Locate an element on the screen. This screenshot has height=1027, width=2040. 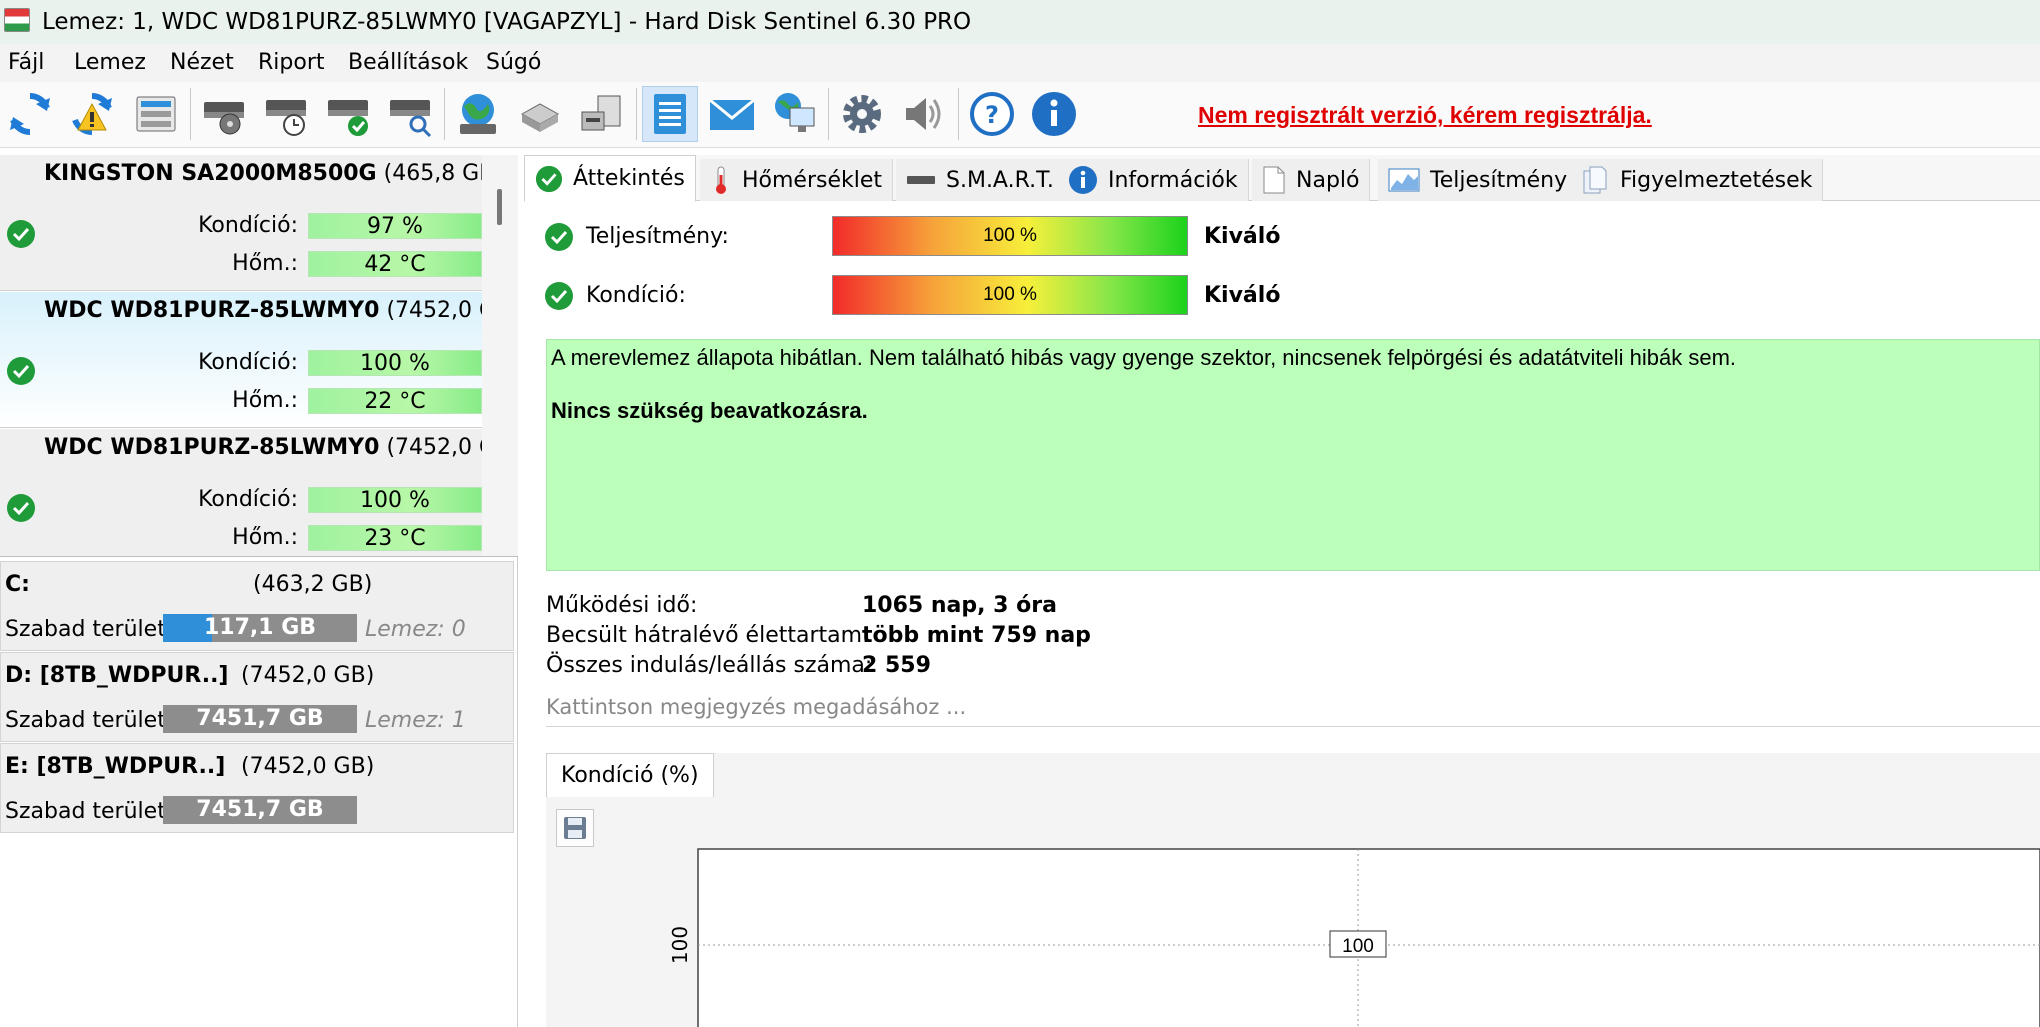
power-on-time-row: Működési idő: 1065 nap, 3 óra is located at coordinates (996, 608).